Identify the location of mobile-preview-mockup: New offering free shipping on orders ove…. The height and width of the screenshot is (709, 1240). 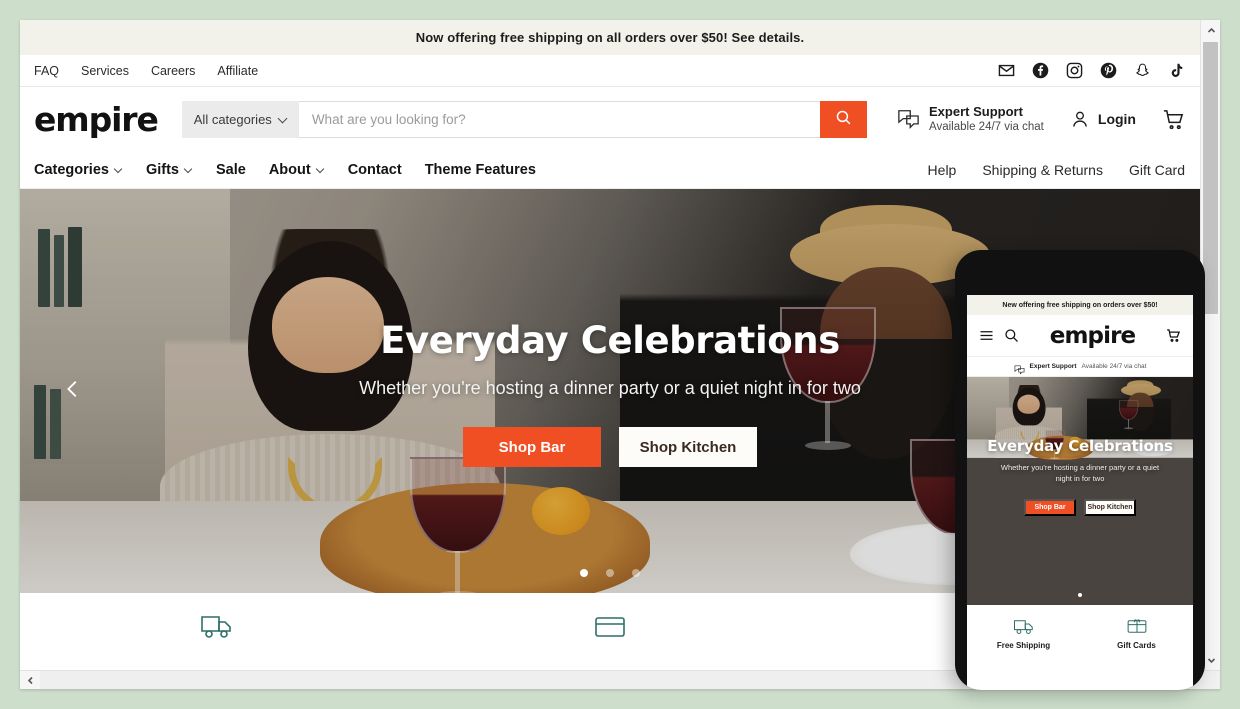
(1080, 470).